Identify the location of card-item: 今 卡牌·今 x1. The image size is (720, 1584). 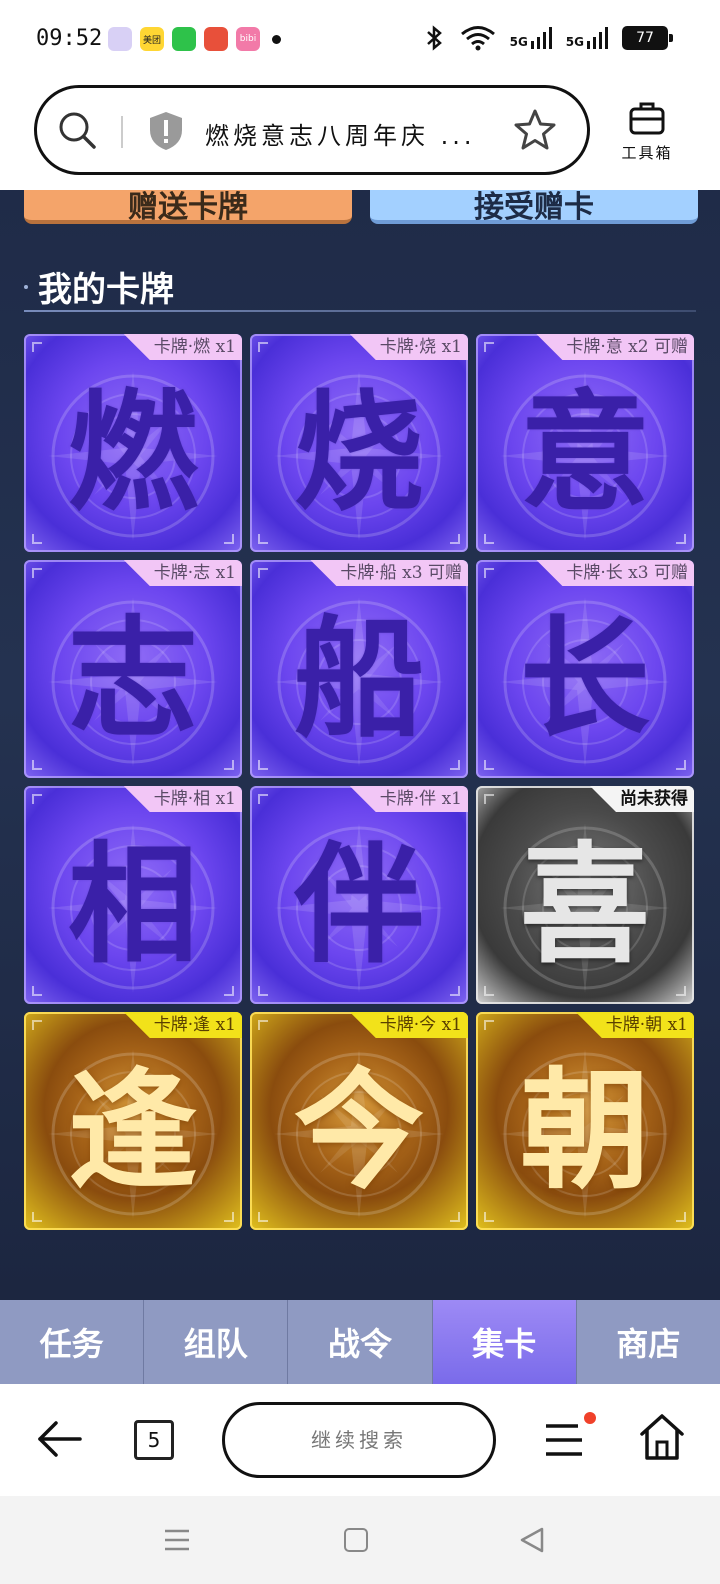
(359, 1121).